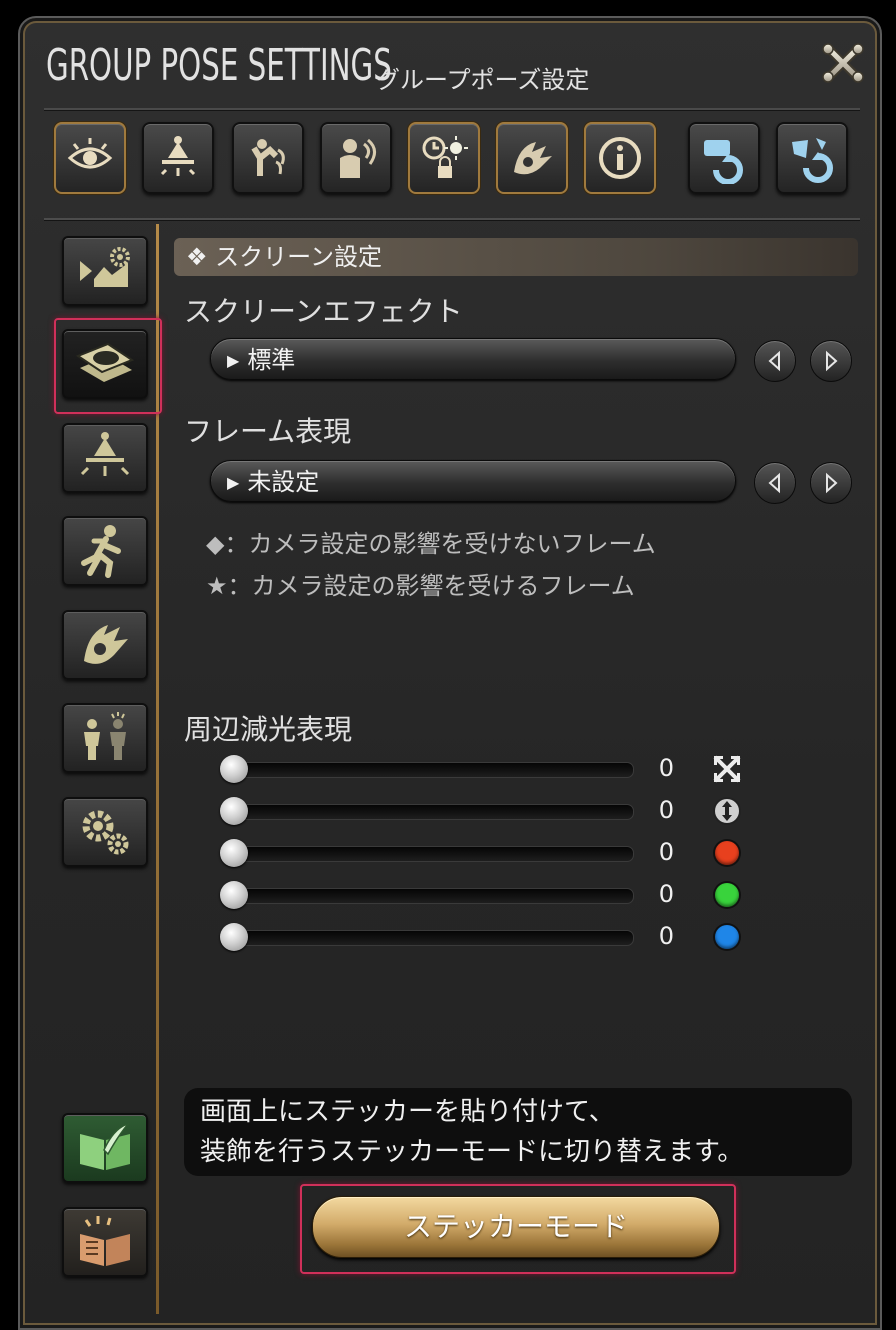 The height and width of the screenshot is (1330, 896). What do you see at coordinates (105, 364) in the screenshot?
I see `screen-frame-icon` at bounding box center [105, 364].